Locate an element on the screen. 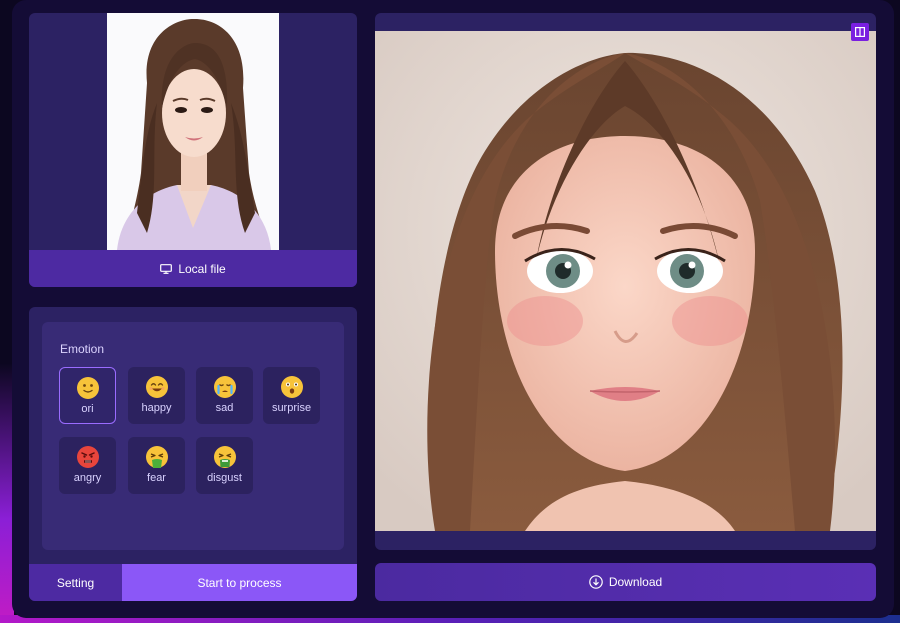 The height and width of the screenshot is (623, 900). emotion-label: fear is located at coordinates (156, 478).